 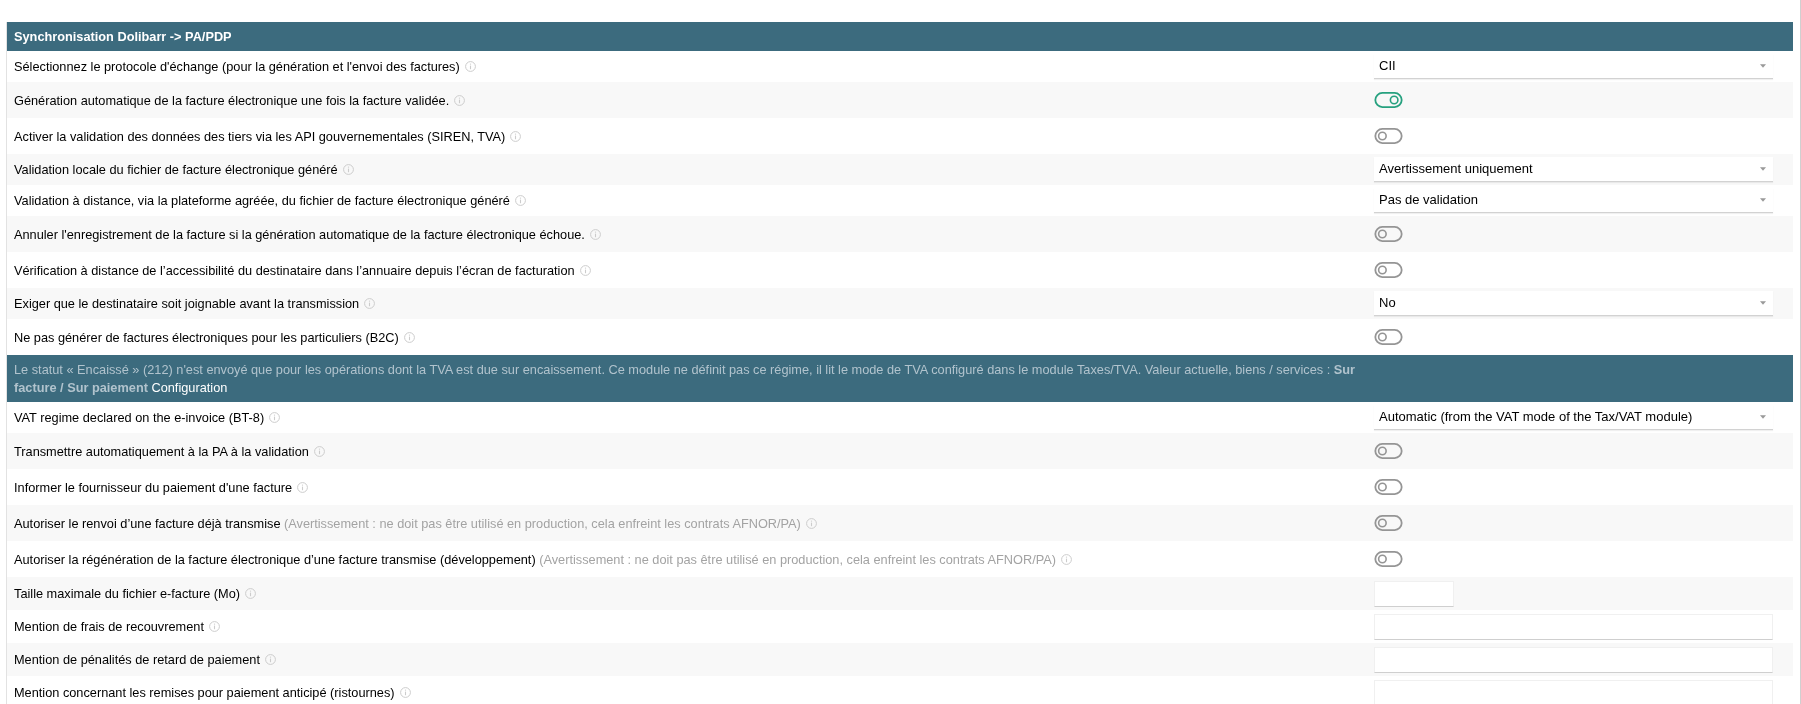 What do you see at coordinates (1573, 66) in the screenshot?
I see `dropdown: CII` at bounding box center [1573, 66].